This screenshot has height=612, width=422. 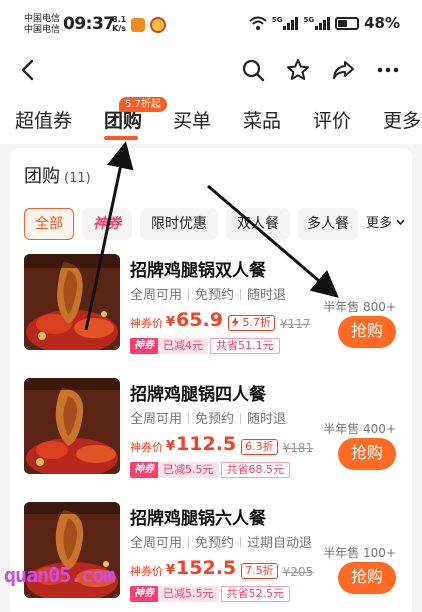 I want to click on deal-title: 招牌鸡腿锅四人餐, so click(x=198, y=395).